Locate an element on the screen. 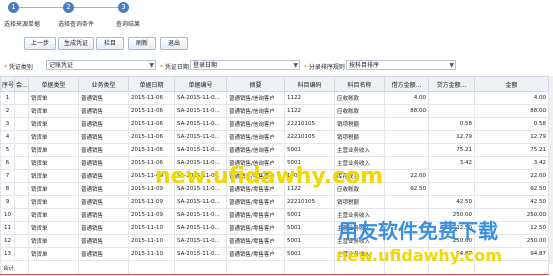 The height and width of the screenshot is (276, 553). table-cell: 6 is located at coordinates (7, 163).